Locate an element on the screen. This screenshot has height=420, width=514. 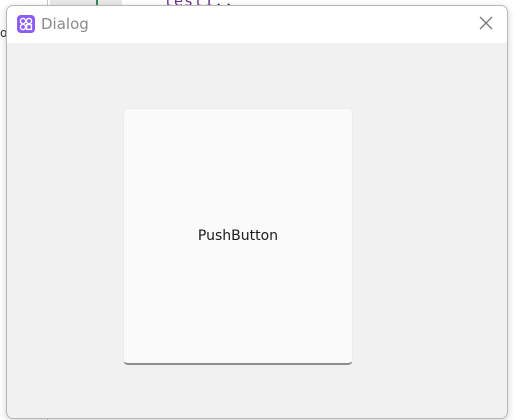
close-button is located at coordinates (486, 24).